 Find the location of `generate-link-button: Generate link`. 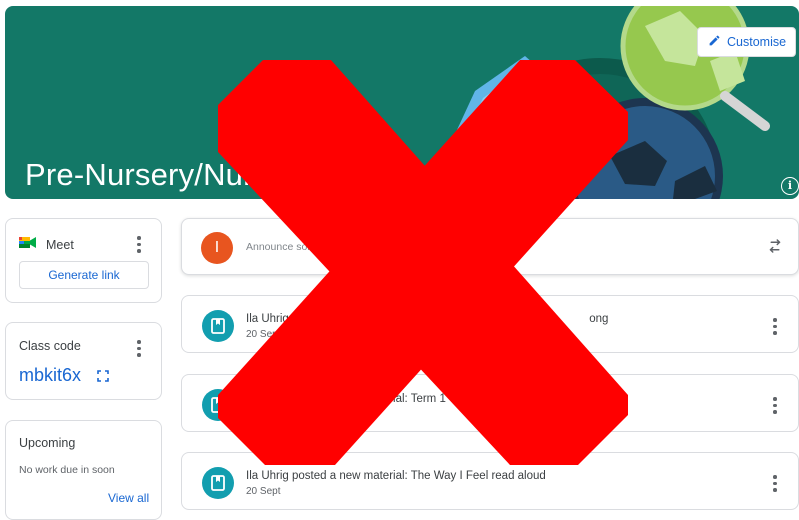

generate-link-button: Generate link is located at coordinates (84, 275).